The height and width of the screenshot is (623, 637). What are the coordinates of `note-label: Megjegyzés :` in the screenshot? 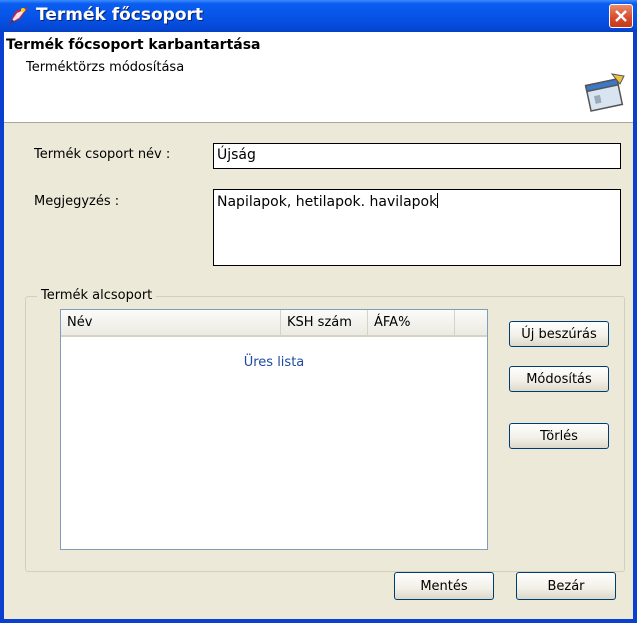 It's located at (77, 201).